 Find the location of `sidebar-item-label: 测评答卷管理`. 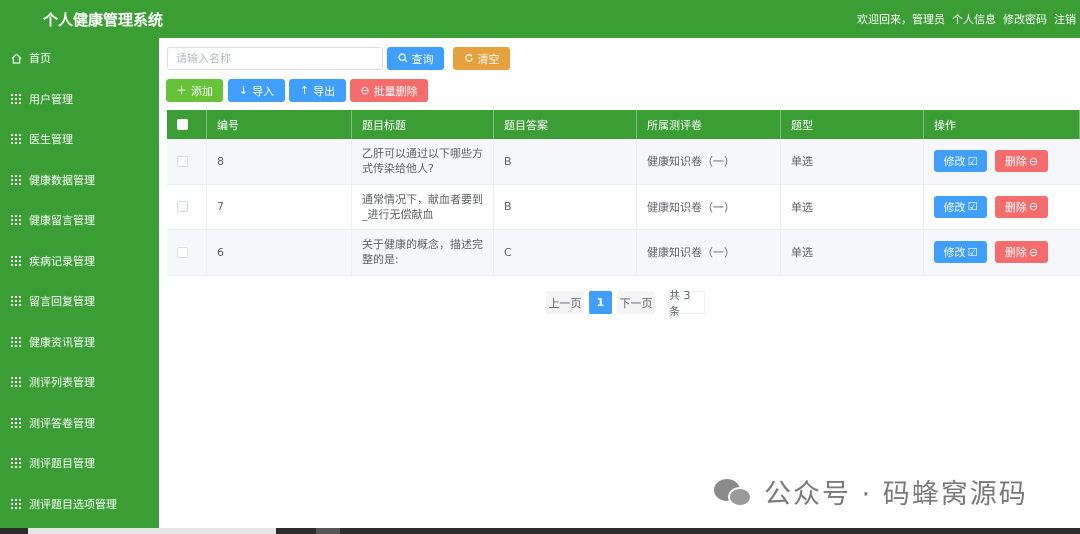

sidebar-item-label: 测评答卷管理 is located at coordinates (62, 423).